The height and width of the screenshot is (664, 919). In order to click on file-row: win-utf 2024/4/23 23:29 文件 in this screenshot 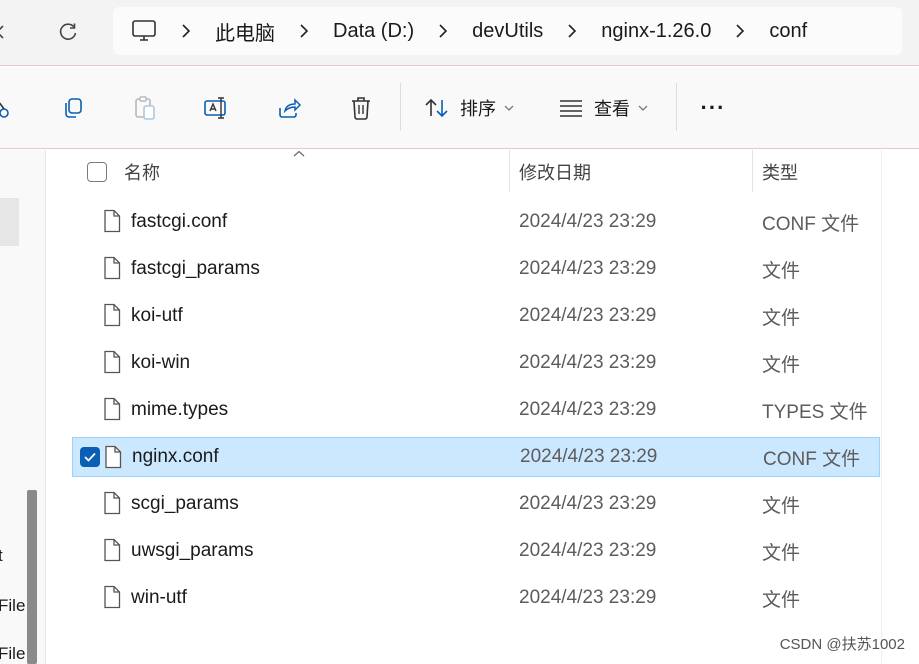, I will do `click(476, 598)`.